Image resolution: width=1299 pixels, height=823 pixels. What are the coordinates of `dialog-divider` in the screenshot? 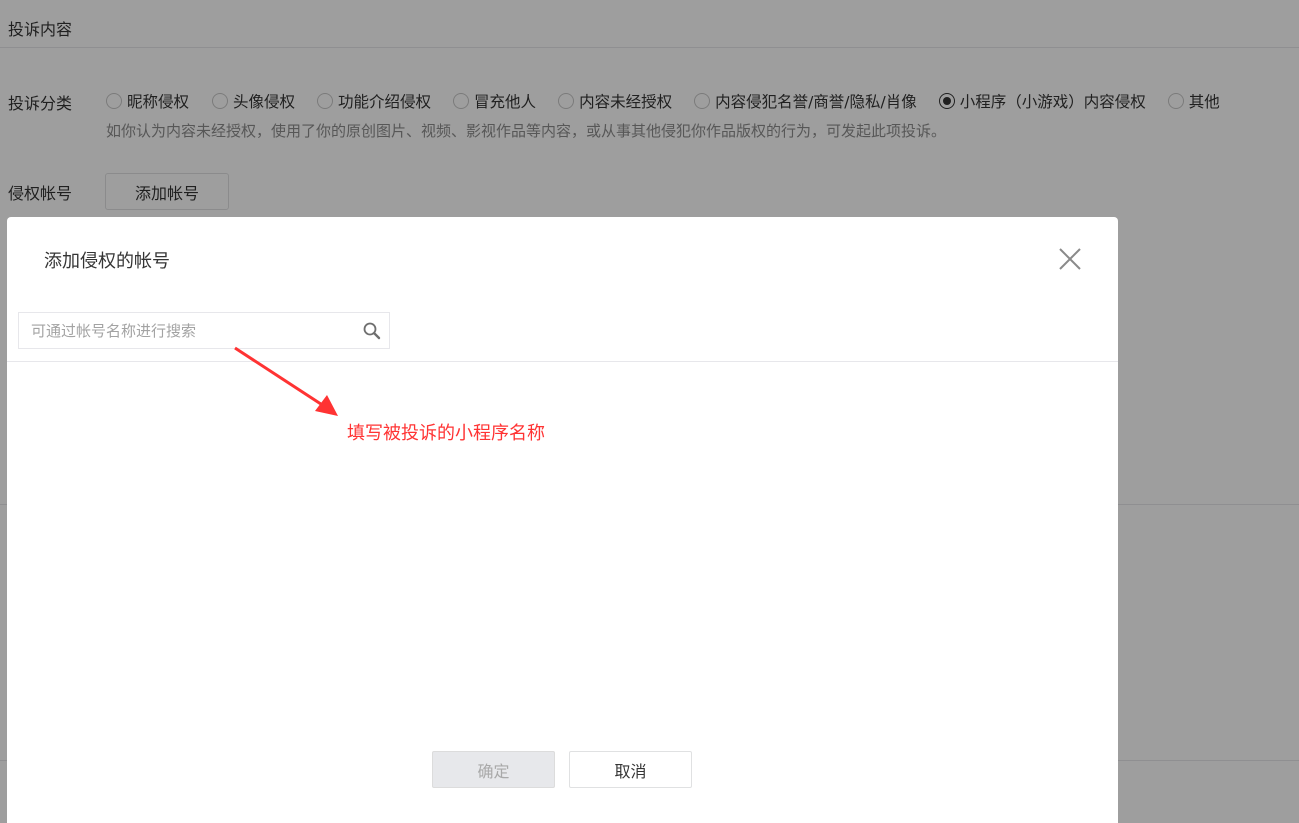 It's located at (562, 361).